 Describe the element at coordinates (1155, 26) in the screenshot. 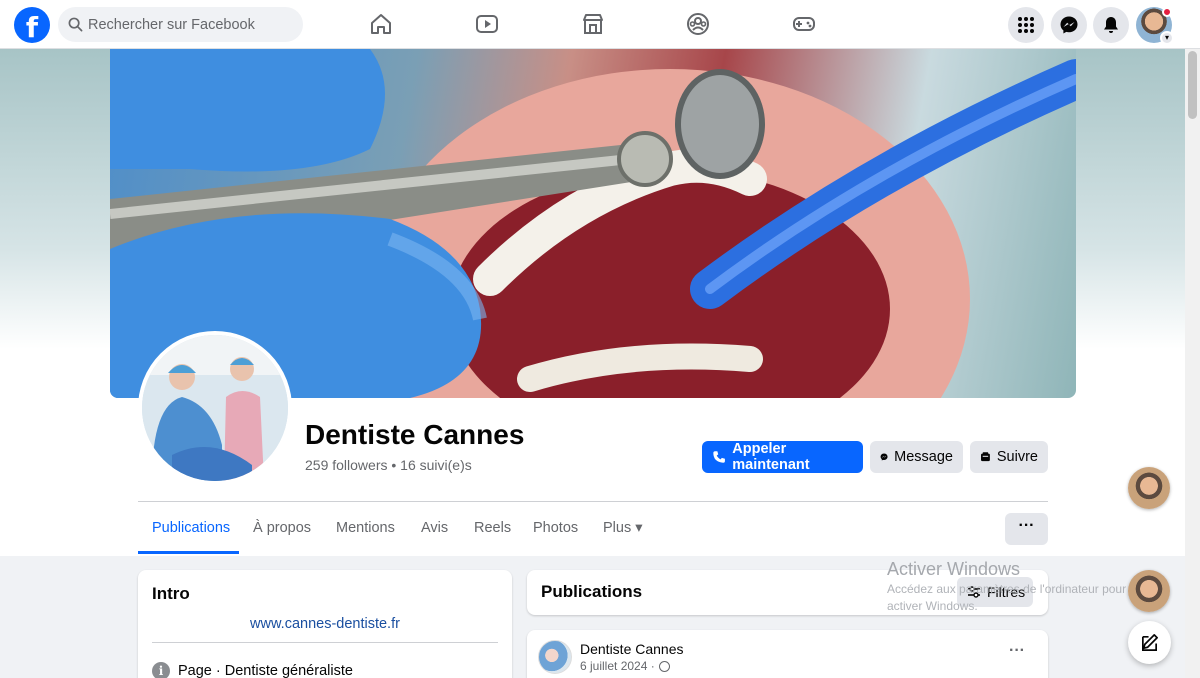

I see `account-avatar: ▾` at that location.